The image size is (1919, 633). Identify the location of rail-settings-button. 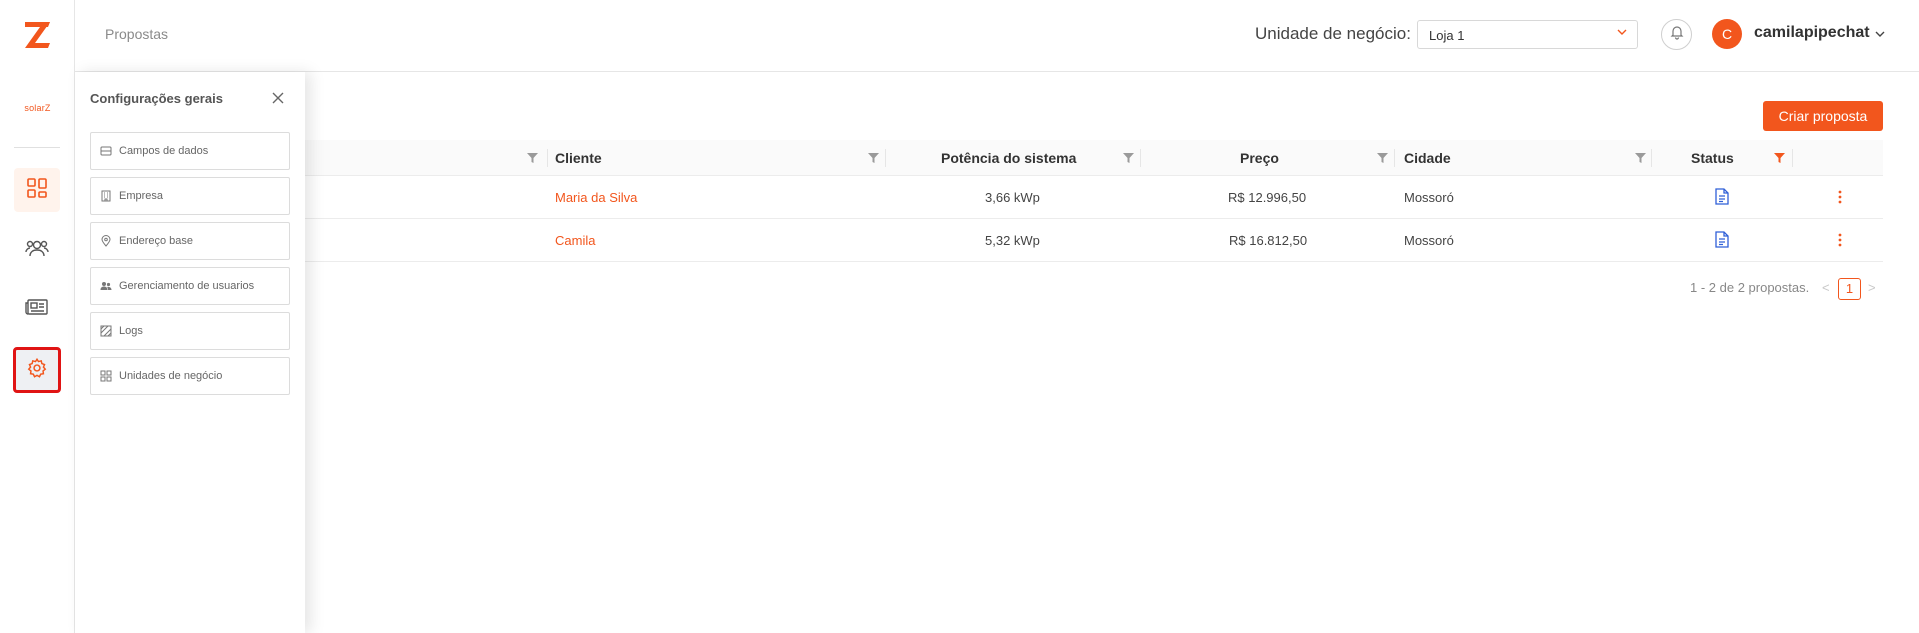
(37, 370).